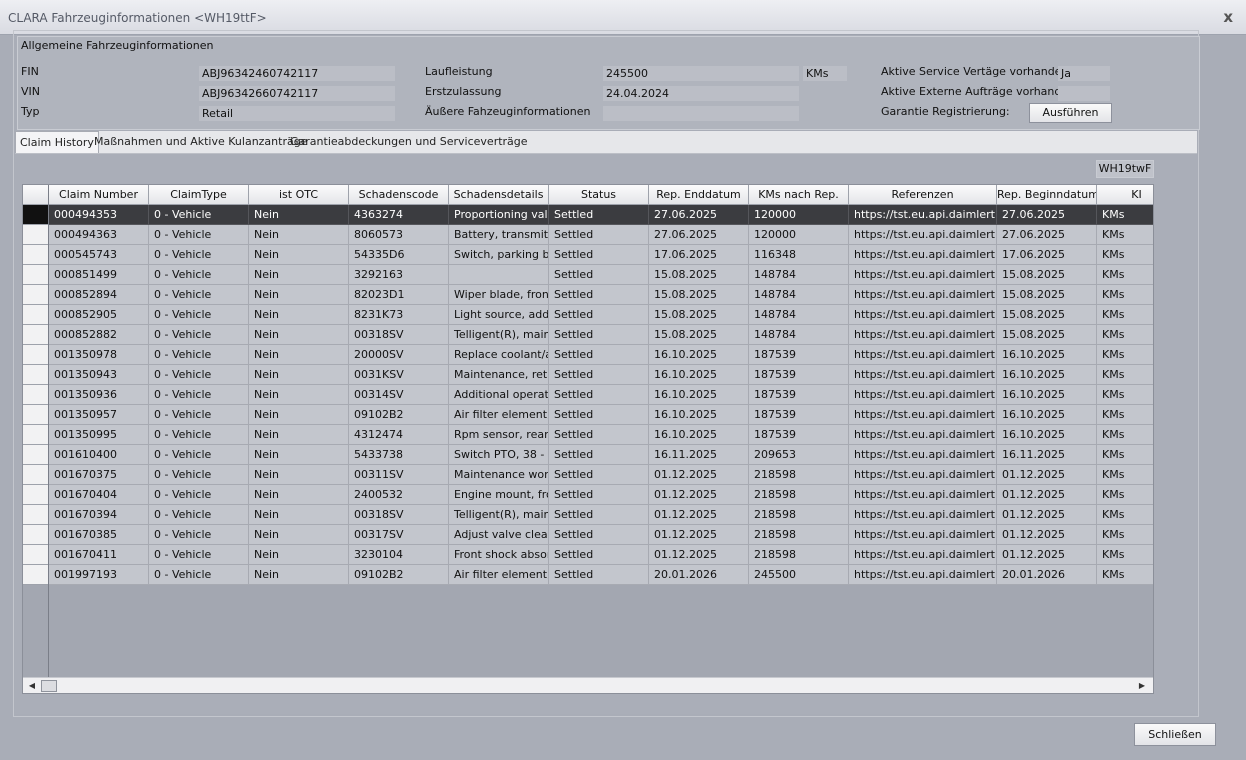 This screenshot has height=760, width=1246. What do you see at coordinates (1125, 335) in the screenshot?
I see `cell-ki: KMs` at bounding box center [1125, 335].